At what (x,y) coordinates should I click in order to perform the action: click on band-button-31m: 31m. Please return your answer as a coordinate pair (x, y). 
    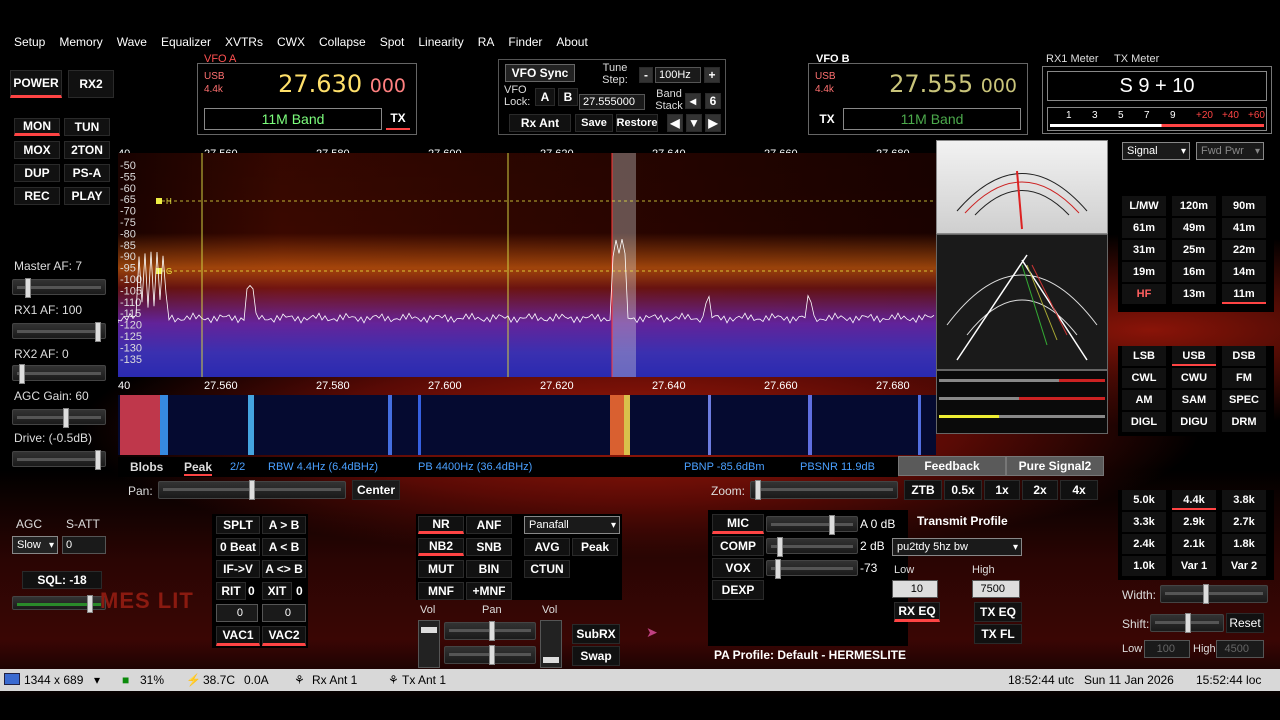
    Looking at the image, I should click on (1144, 250).